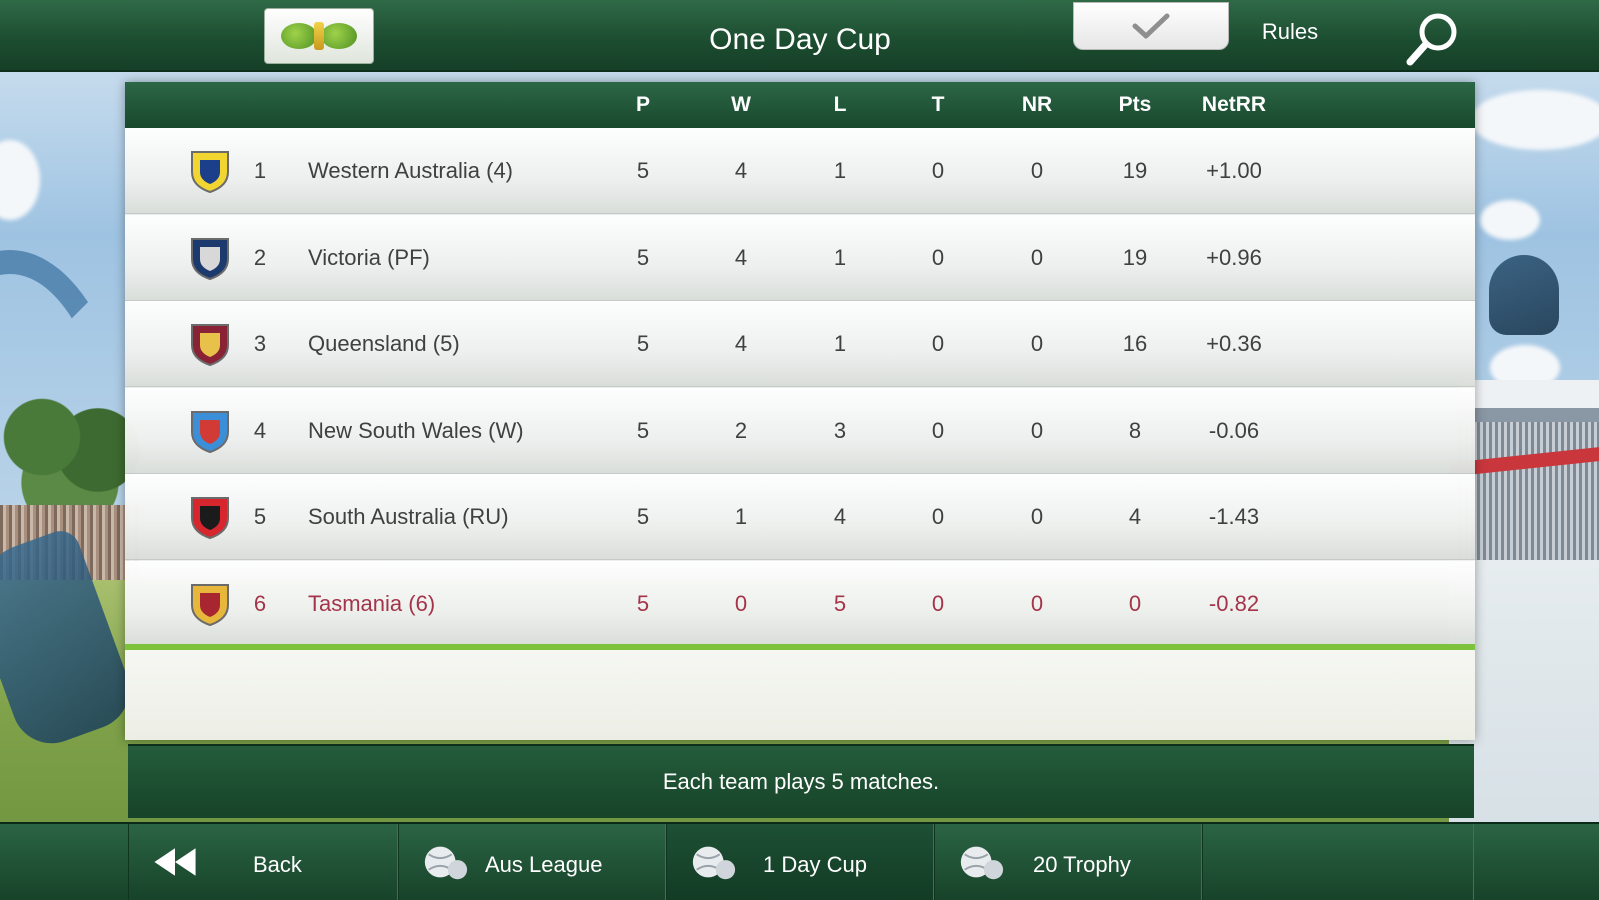  Describe the element at coordinates (800, 257) in the screenshot. I see `table-row: 2 Victoria (PF) 5 4 1 0 0 19 +0.96` at that location.